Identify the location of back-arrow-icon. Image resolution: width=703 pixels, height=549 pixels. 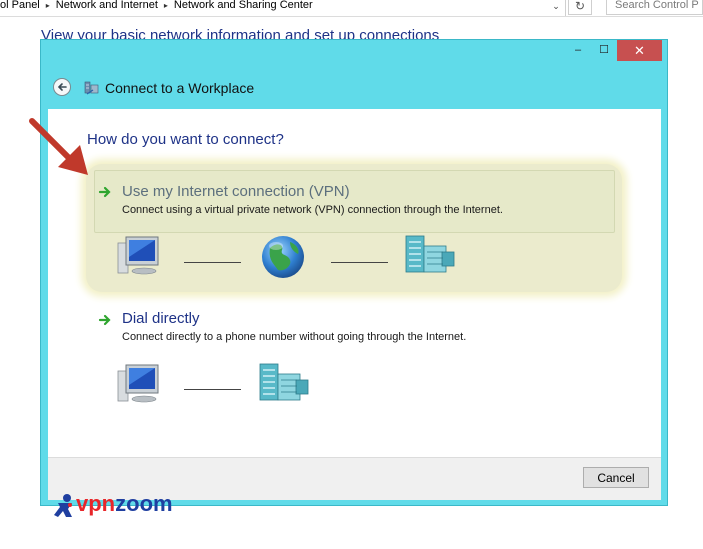
(62, 87).